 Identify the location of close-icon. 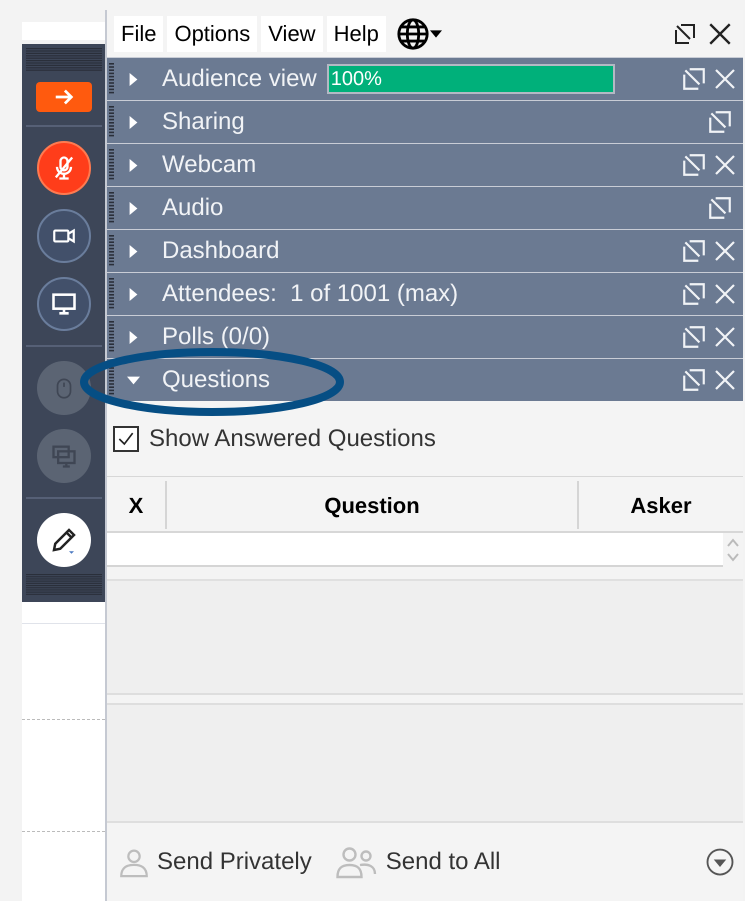
(720, 33).